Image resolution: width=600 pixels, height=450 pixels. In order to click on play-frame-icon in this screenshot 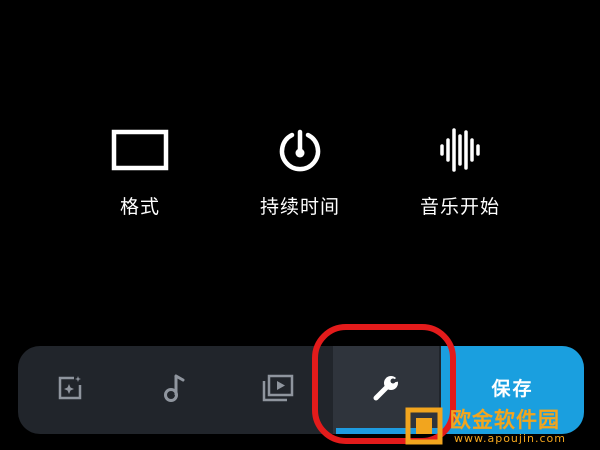, I will do `click(278, 390)`.